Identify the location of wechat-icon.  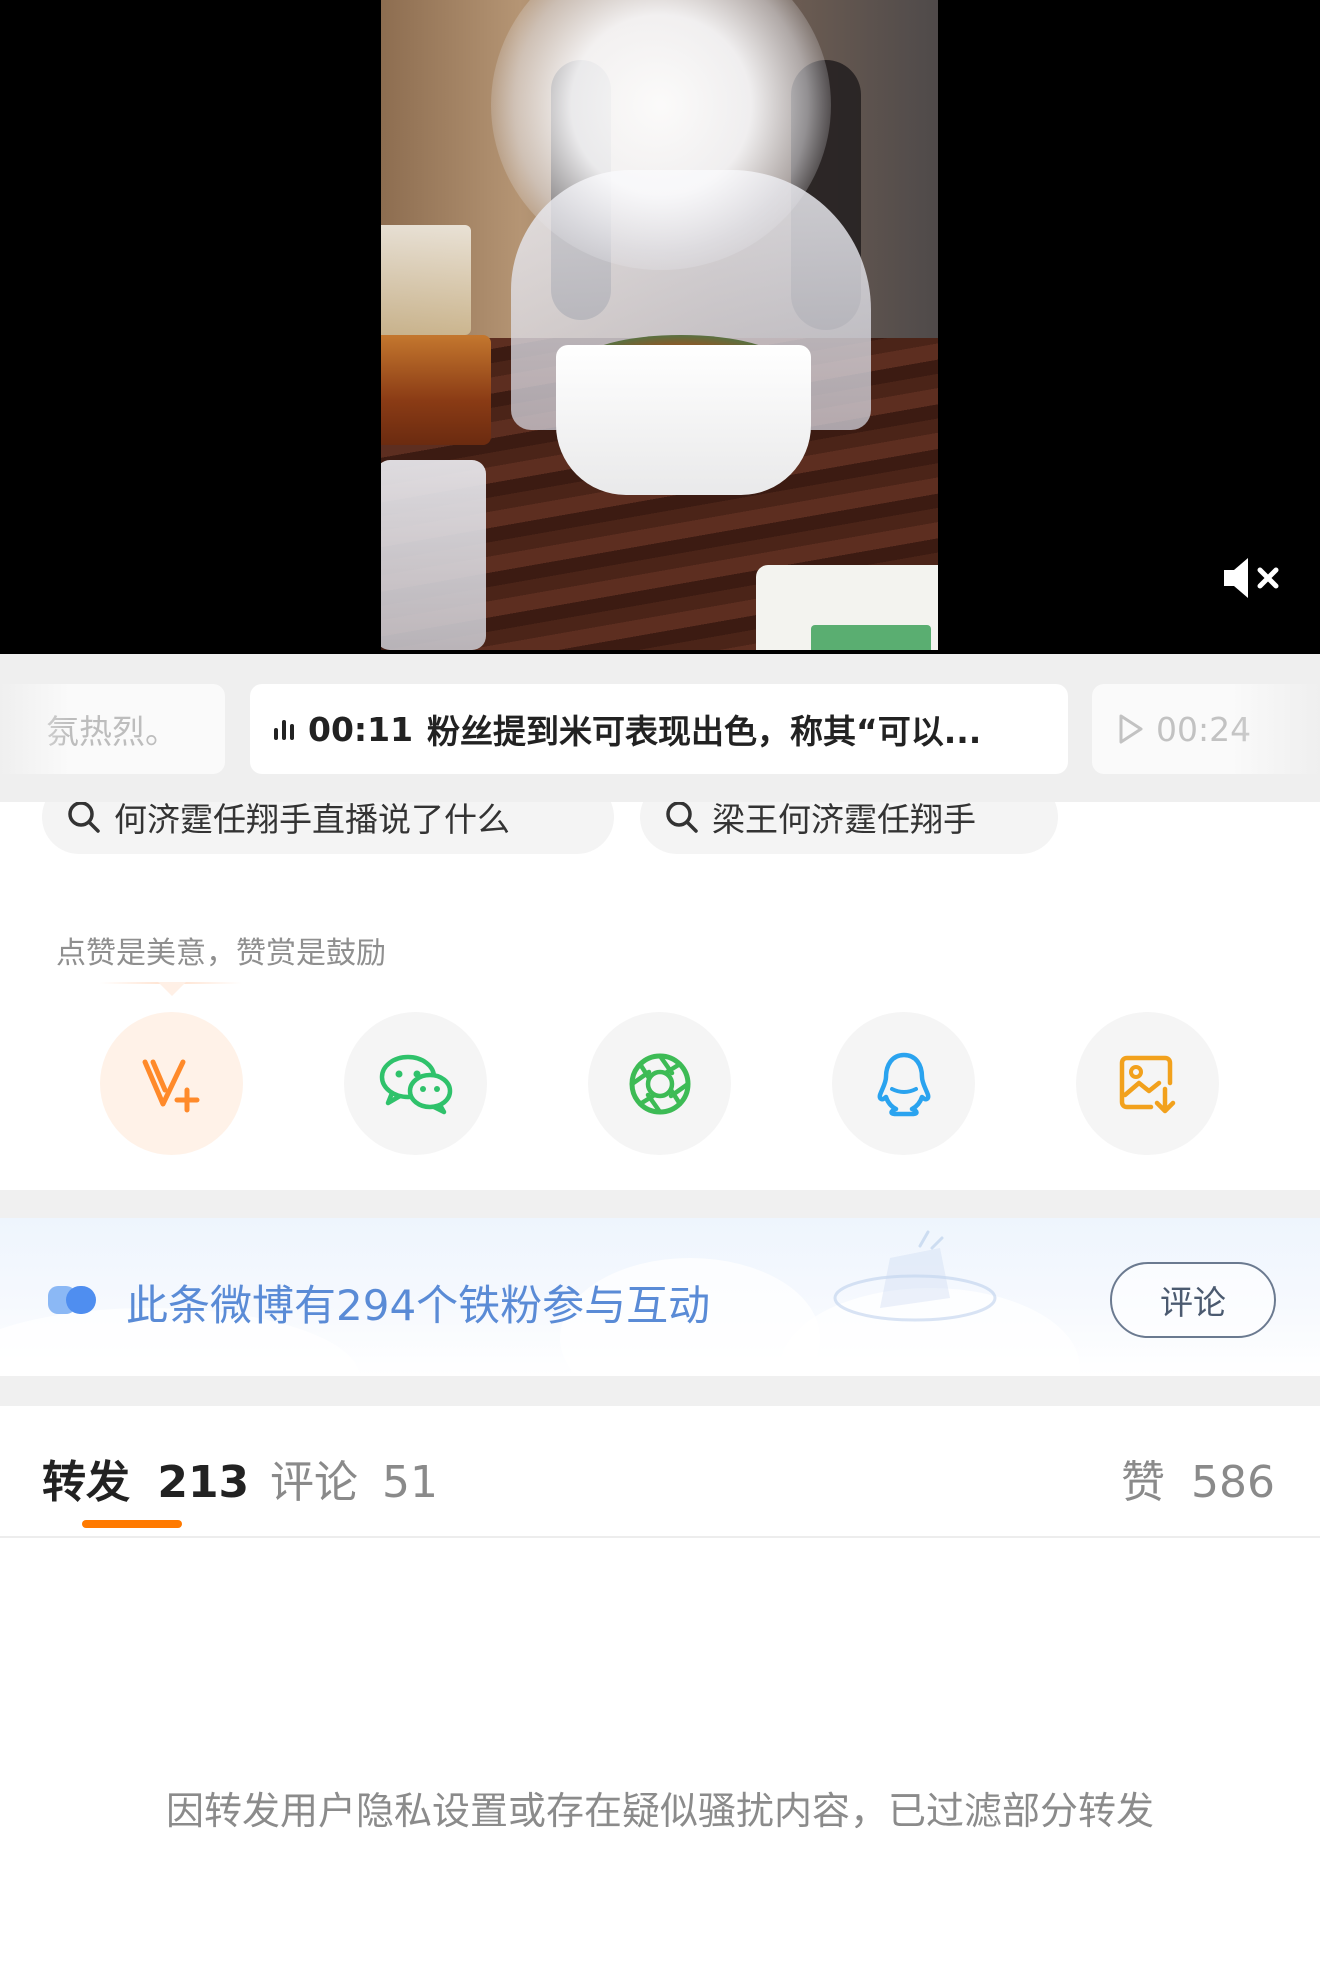
(415, 1084).